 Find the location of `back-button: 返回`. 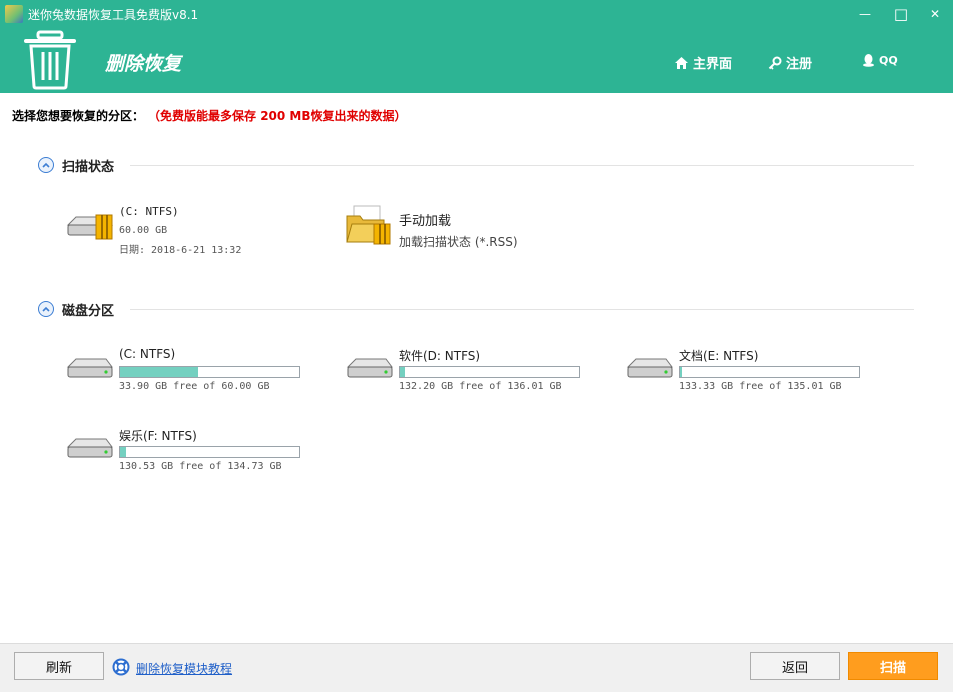

back-button: 返回 is located at coordinates (795, 666).